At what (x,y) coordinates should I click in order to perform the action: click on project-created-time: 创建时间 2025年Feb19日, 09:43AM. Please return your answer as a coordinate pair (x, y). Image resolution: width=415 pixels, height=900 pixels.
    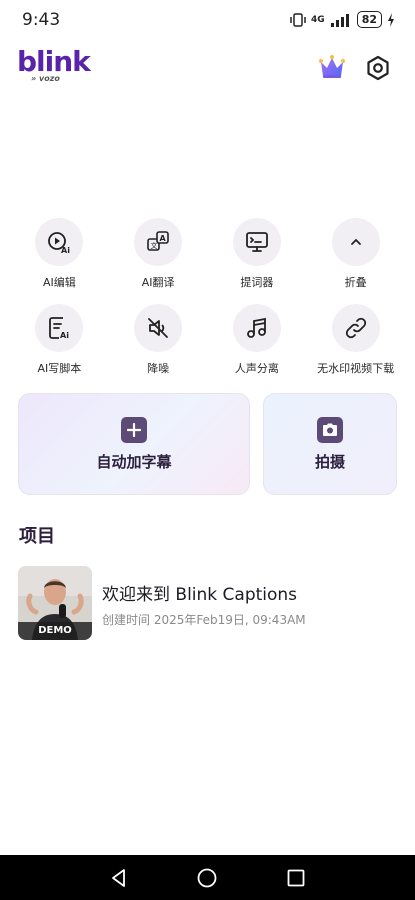
    Looking at the image, I should click on (204, 620).